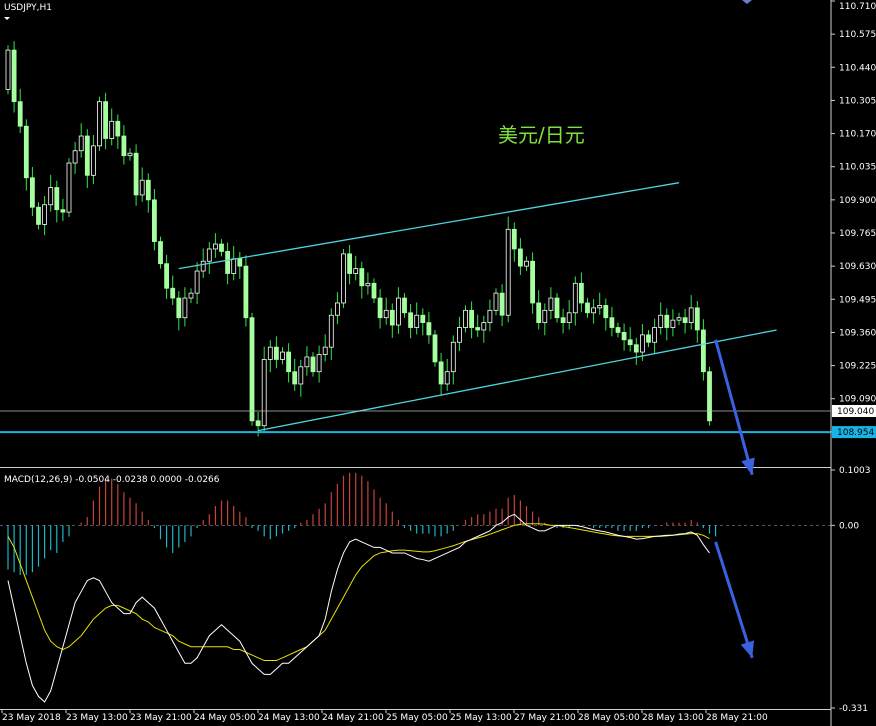  I want to click on time-tick-label: 24 May 05:00, so click(225, 718).